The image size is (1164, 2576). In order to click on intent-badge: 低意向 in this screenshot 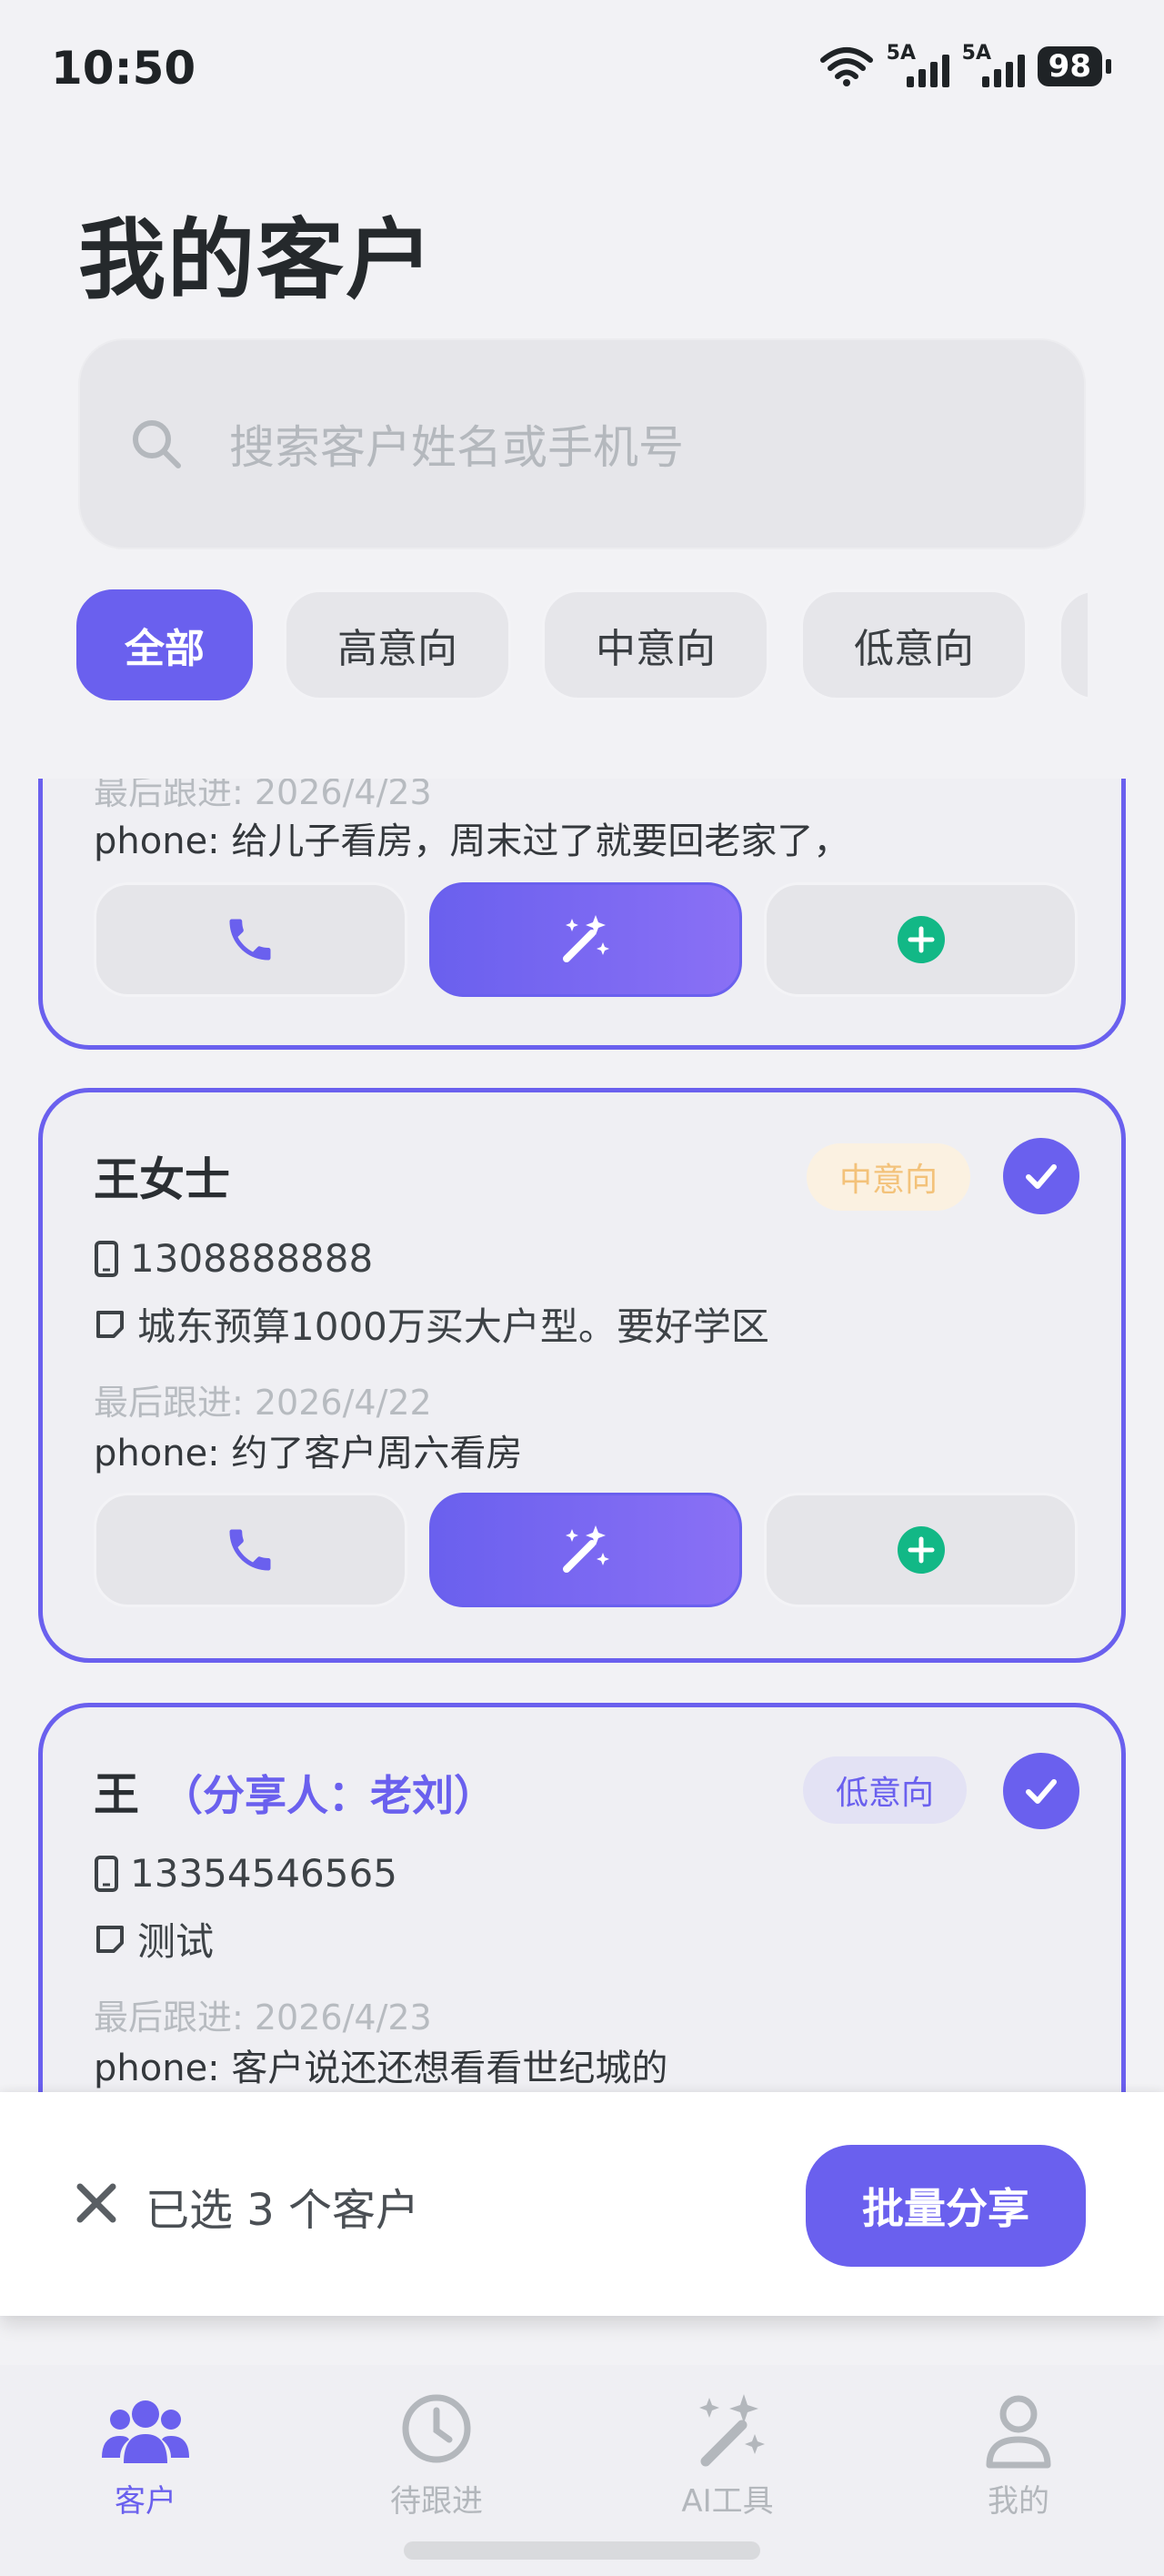, I will do `click(886, 1790)`.